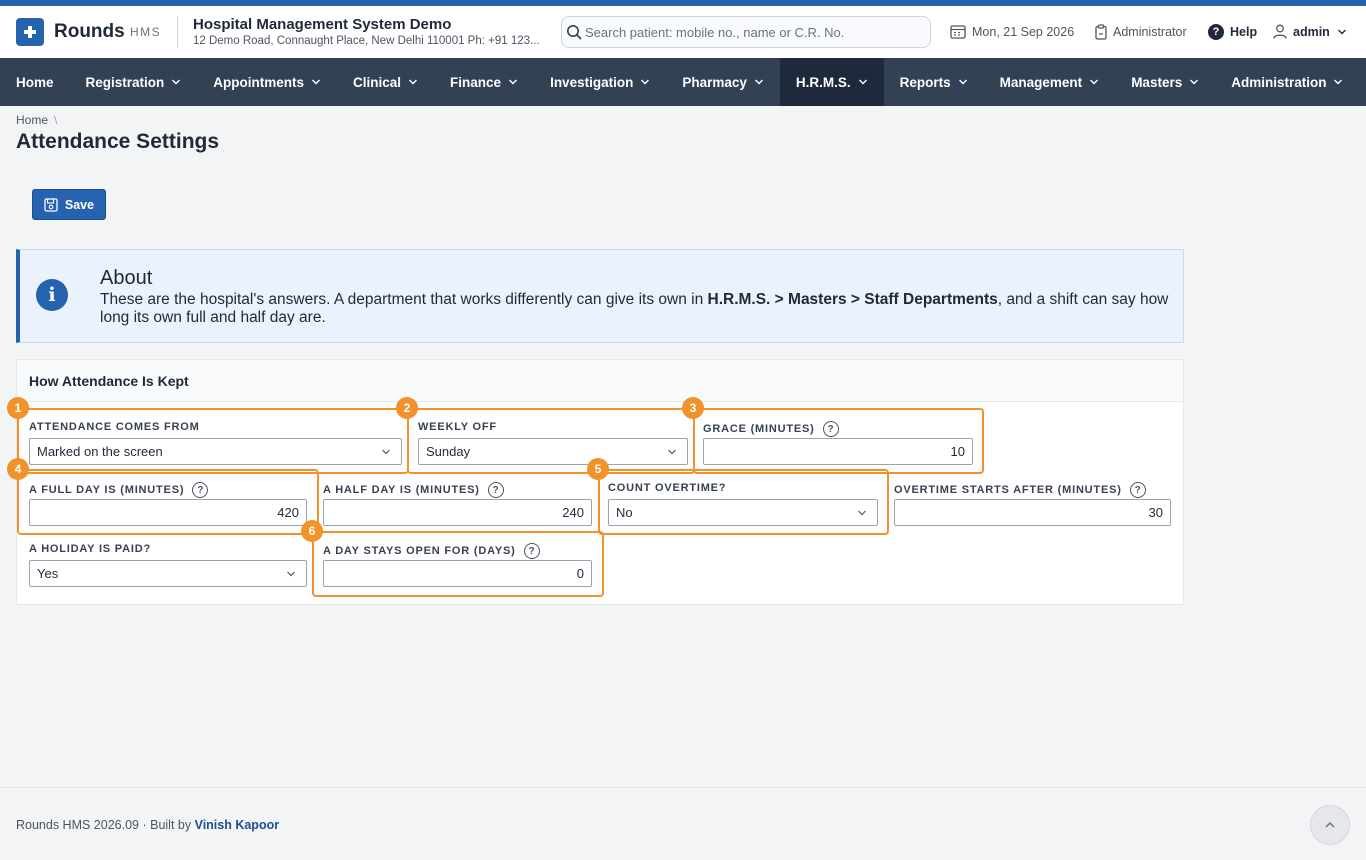 This screenshot has height=860, width=1366. I want to click on callout-badge: 2, so click(407, 408).